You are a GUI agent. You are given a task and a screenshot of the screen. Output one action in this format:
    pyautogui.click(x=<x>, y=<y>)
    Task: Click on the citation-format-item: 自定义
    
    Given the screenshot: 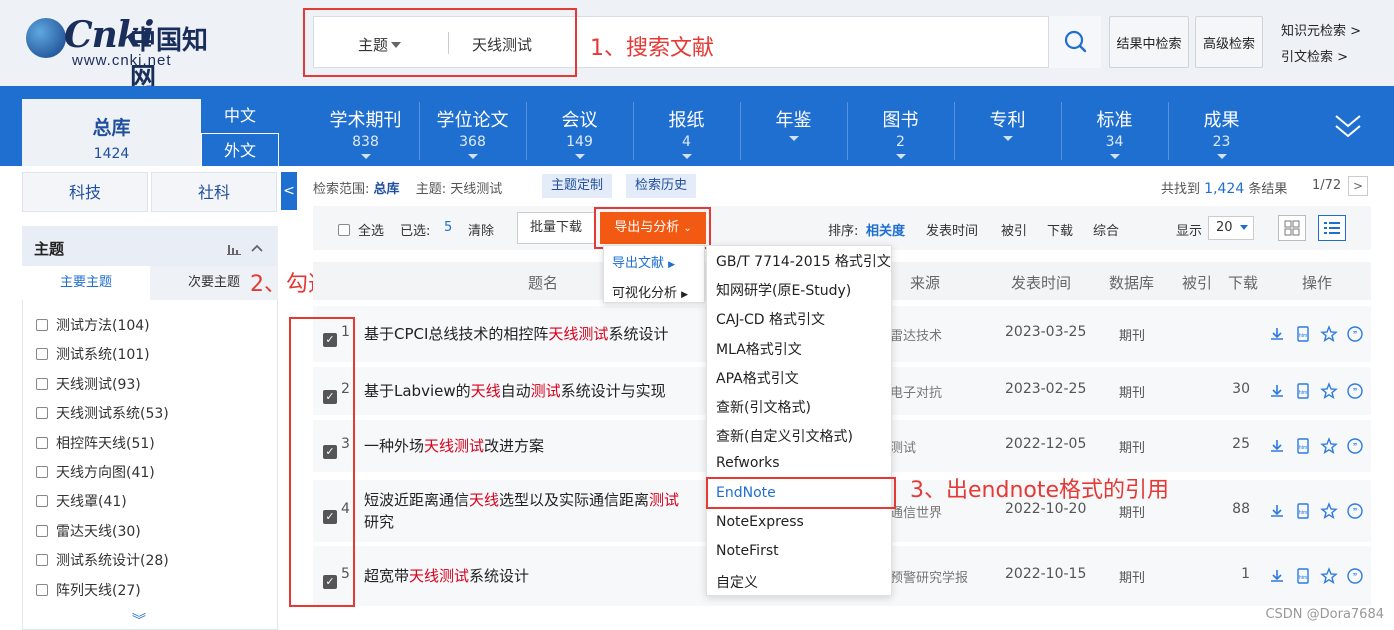 What is the action you would take?
    pyautogui.click(x=737, y=582)
    